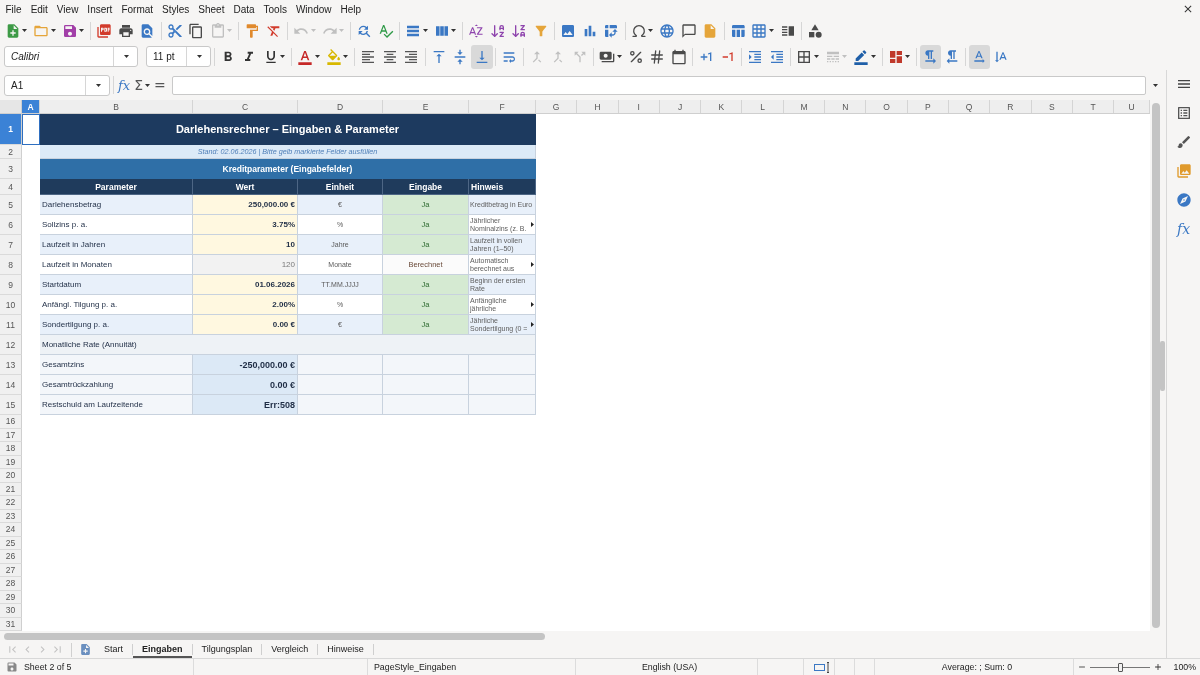  I want to click on result-value-cell: Err:508, so click(245, 405).